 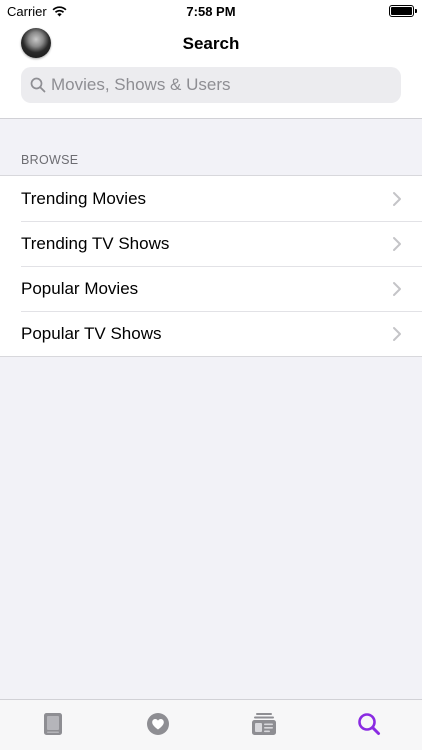 I want to click on heart-icon, so click(x=158, y=724).